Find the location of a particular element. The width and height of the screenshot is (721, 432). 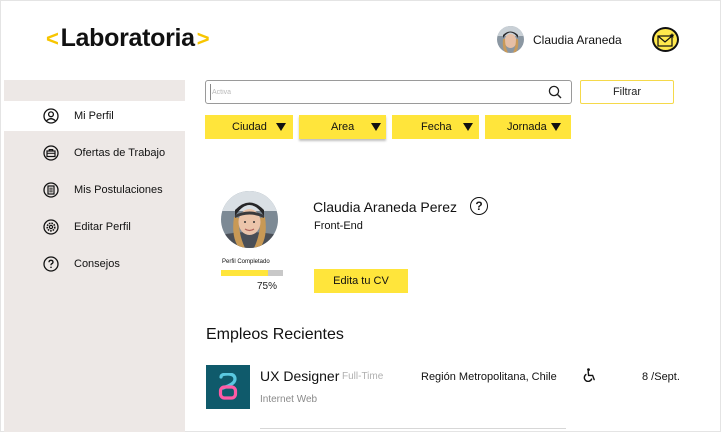

search-icon is located at coordinates (555, 92).